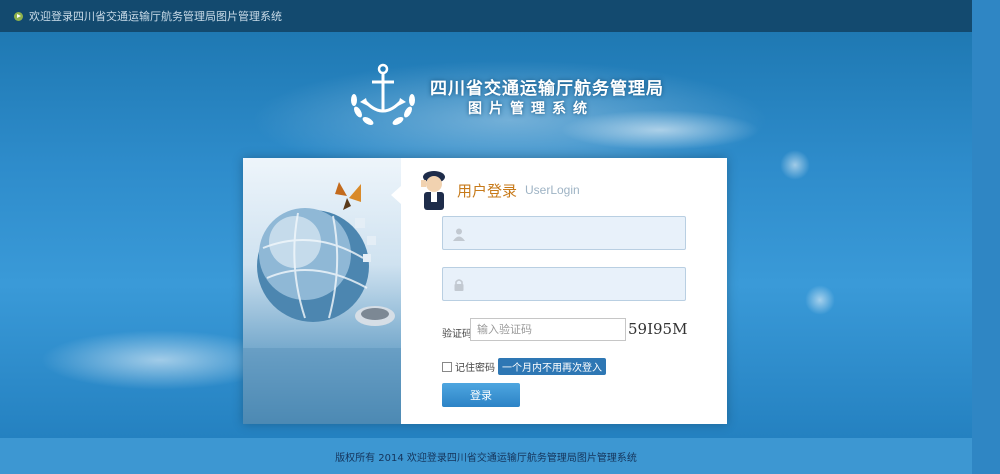  Describe the element at coordinates (375, 316) in the screenshot. I see `mouse-icon` at that location.